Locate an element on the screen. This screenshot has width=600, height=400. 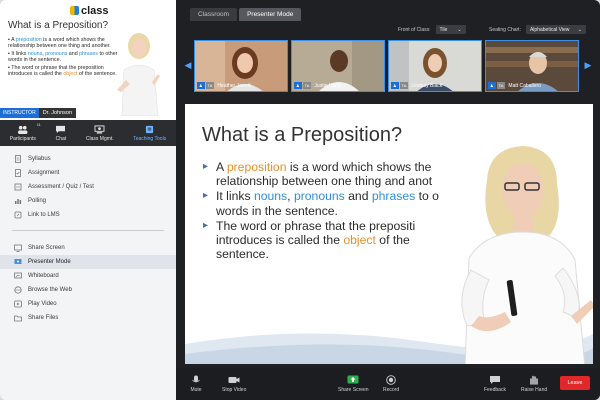
globe-icon is located at coordinates (18, 290).